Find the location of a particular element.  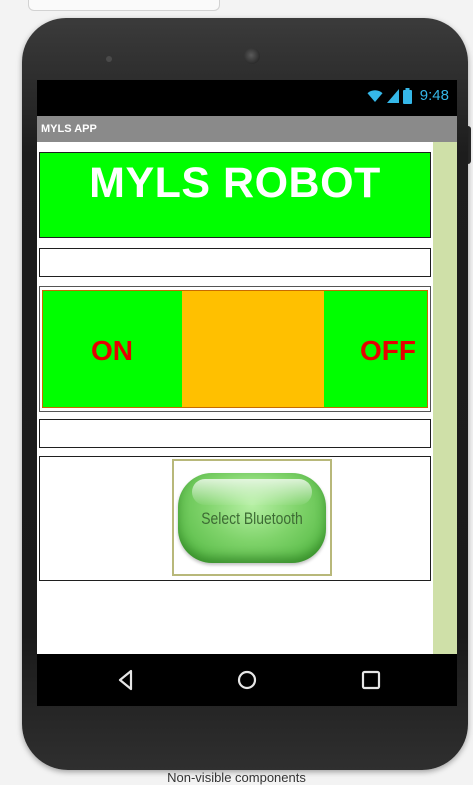

status-icons: 9:48 is located at coordinates (408, 95).